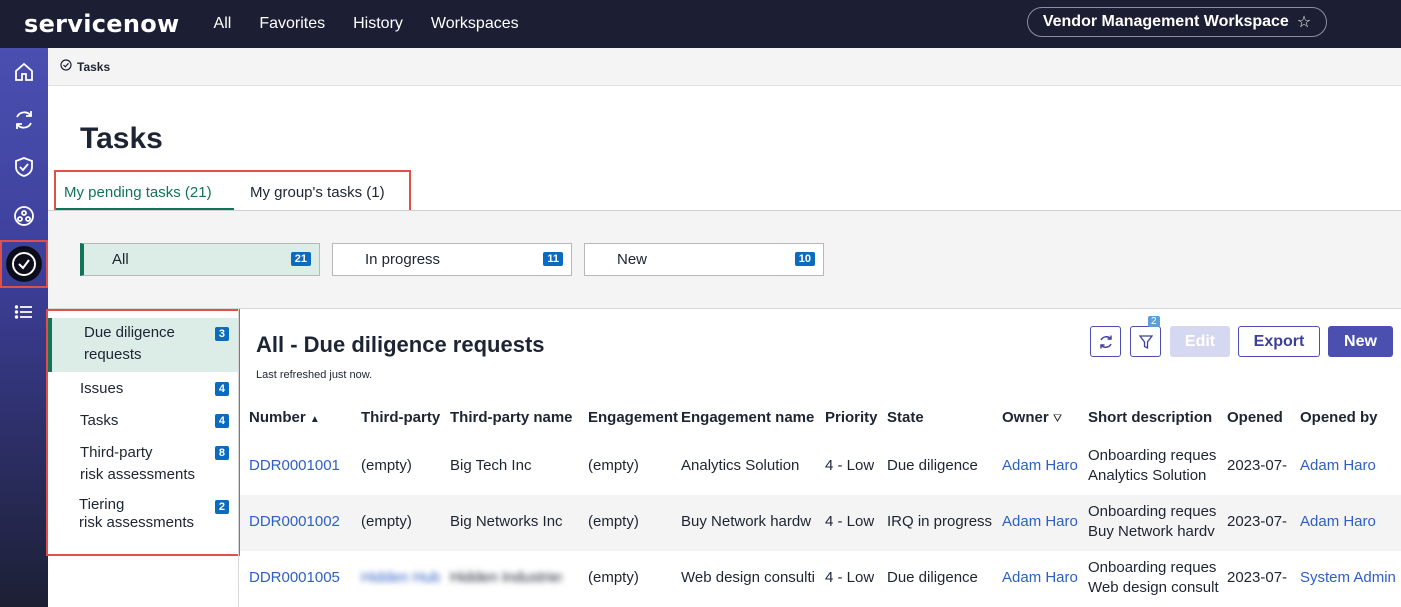 The height and width of the screenshot is (607, 1401). I want to click on edit-button: Edit, so click(1200, 341).